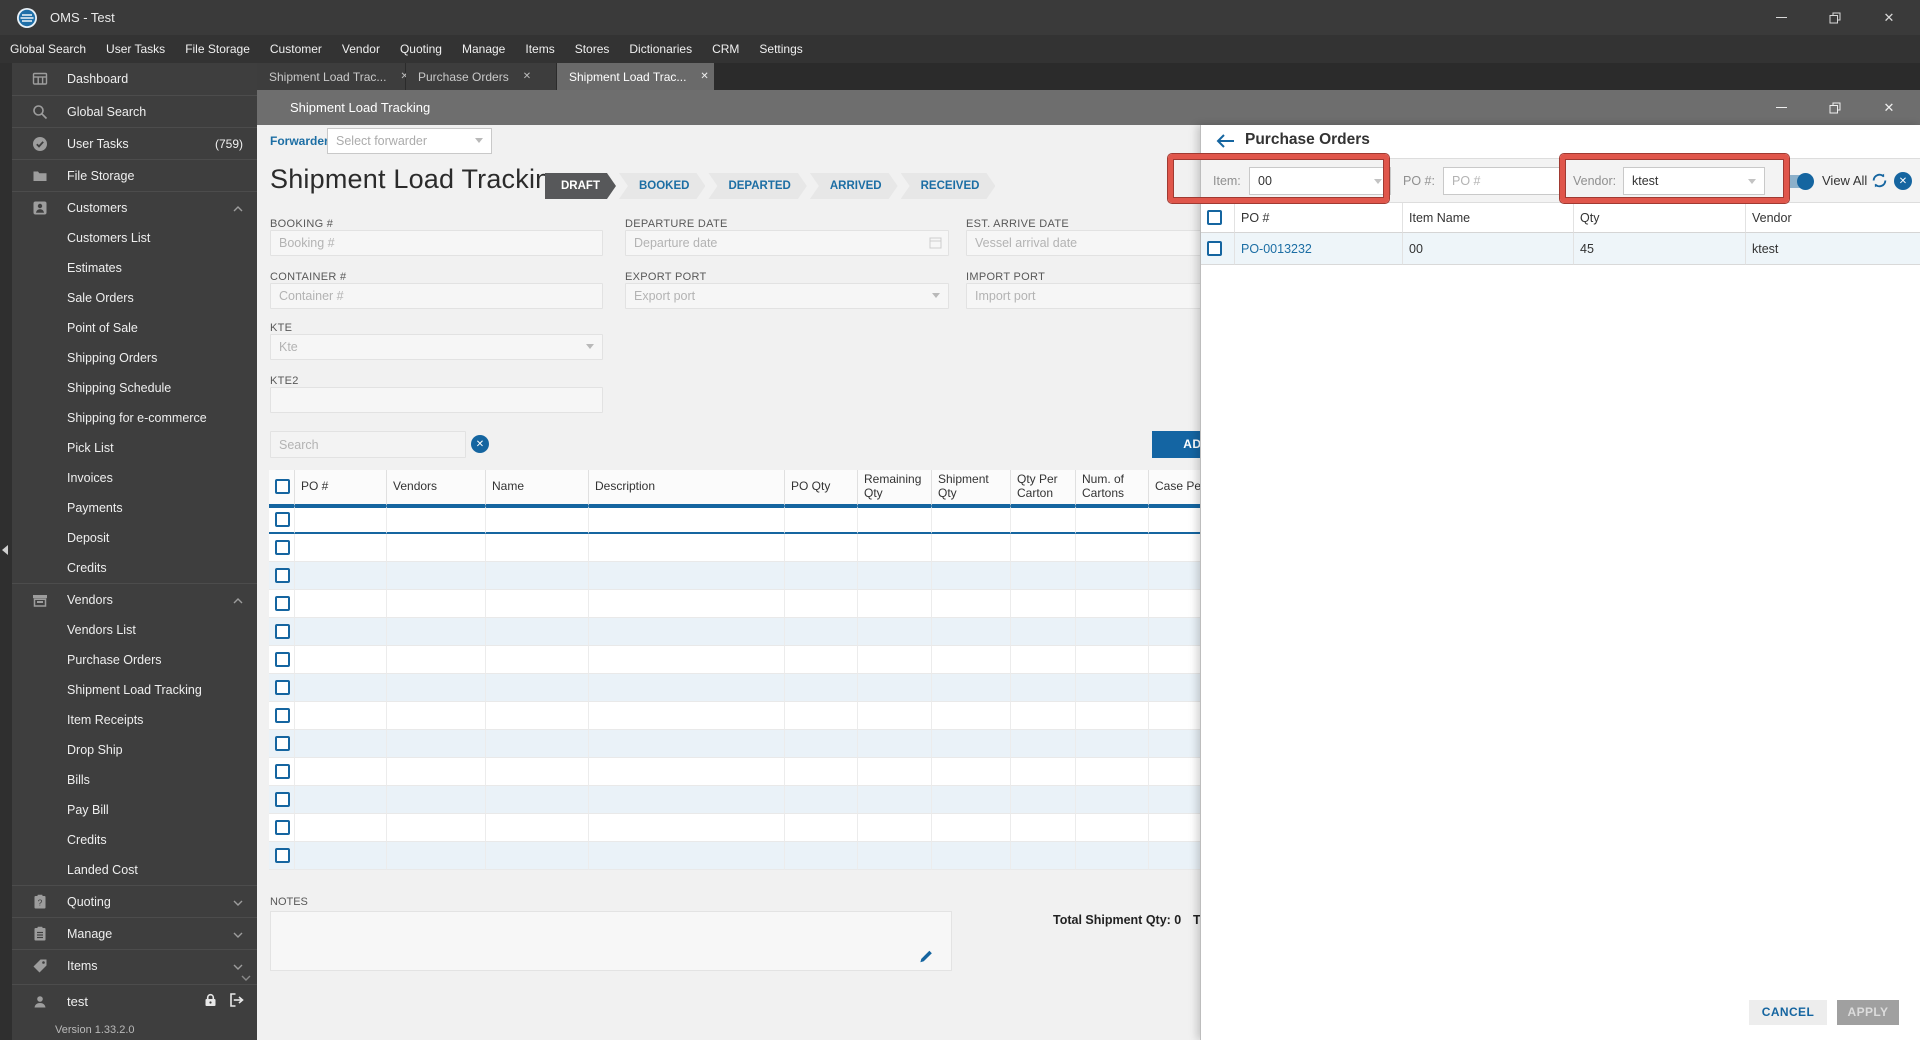 This screenshot has width=1920, height=1040. Describe the element at coordinates (611, 941) in the screenshot. I see `notes-textarea` at that location.